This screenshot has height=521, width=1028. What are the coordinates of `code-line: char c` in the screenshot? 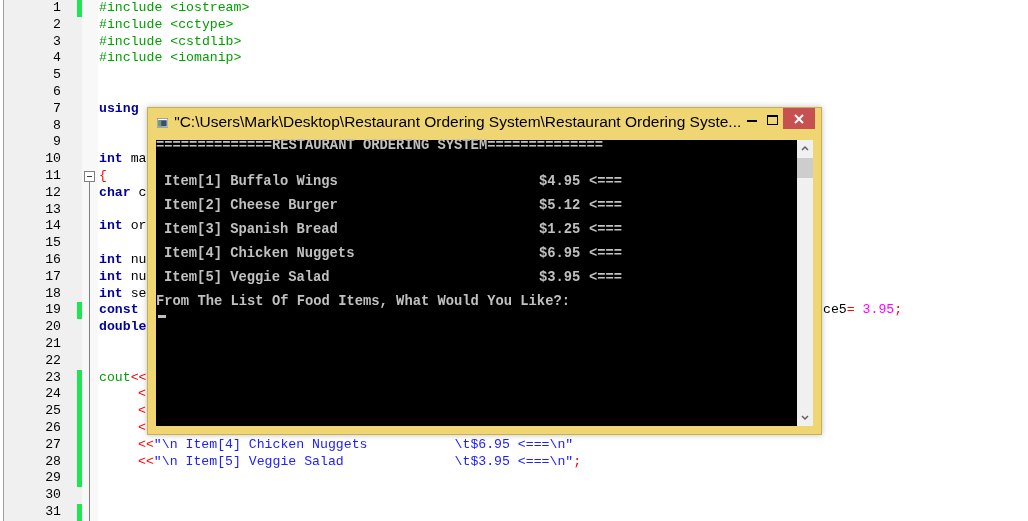 It's located at (123, 192).